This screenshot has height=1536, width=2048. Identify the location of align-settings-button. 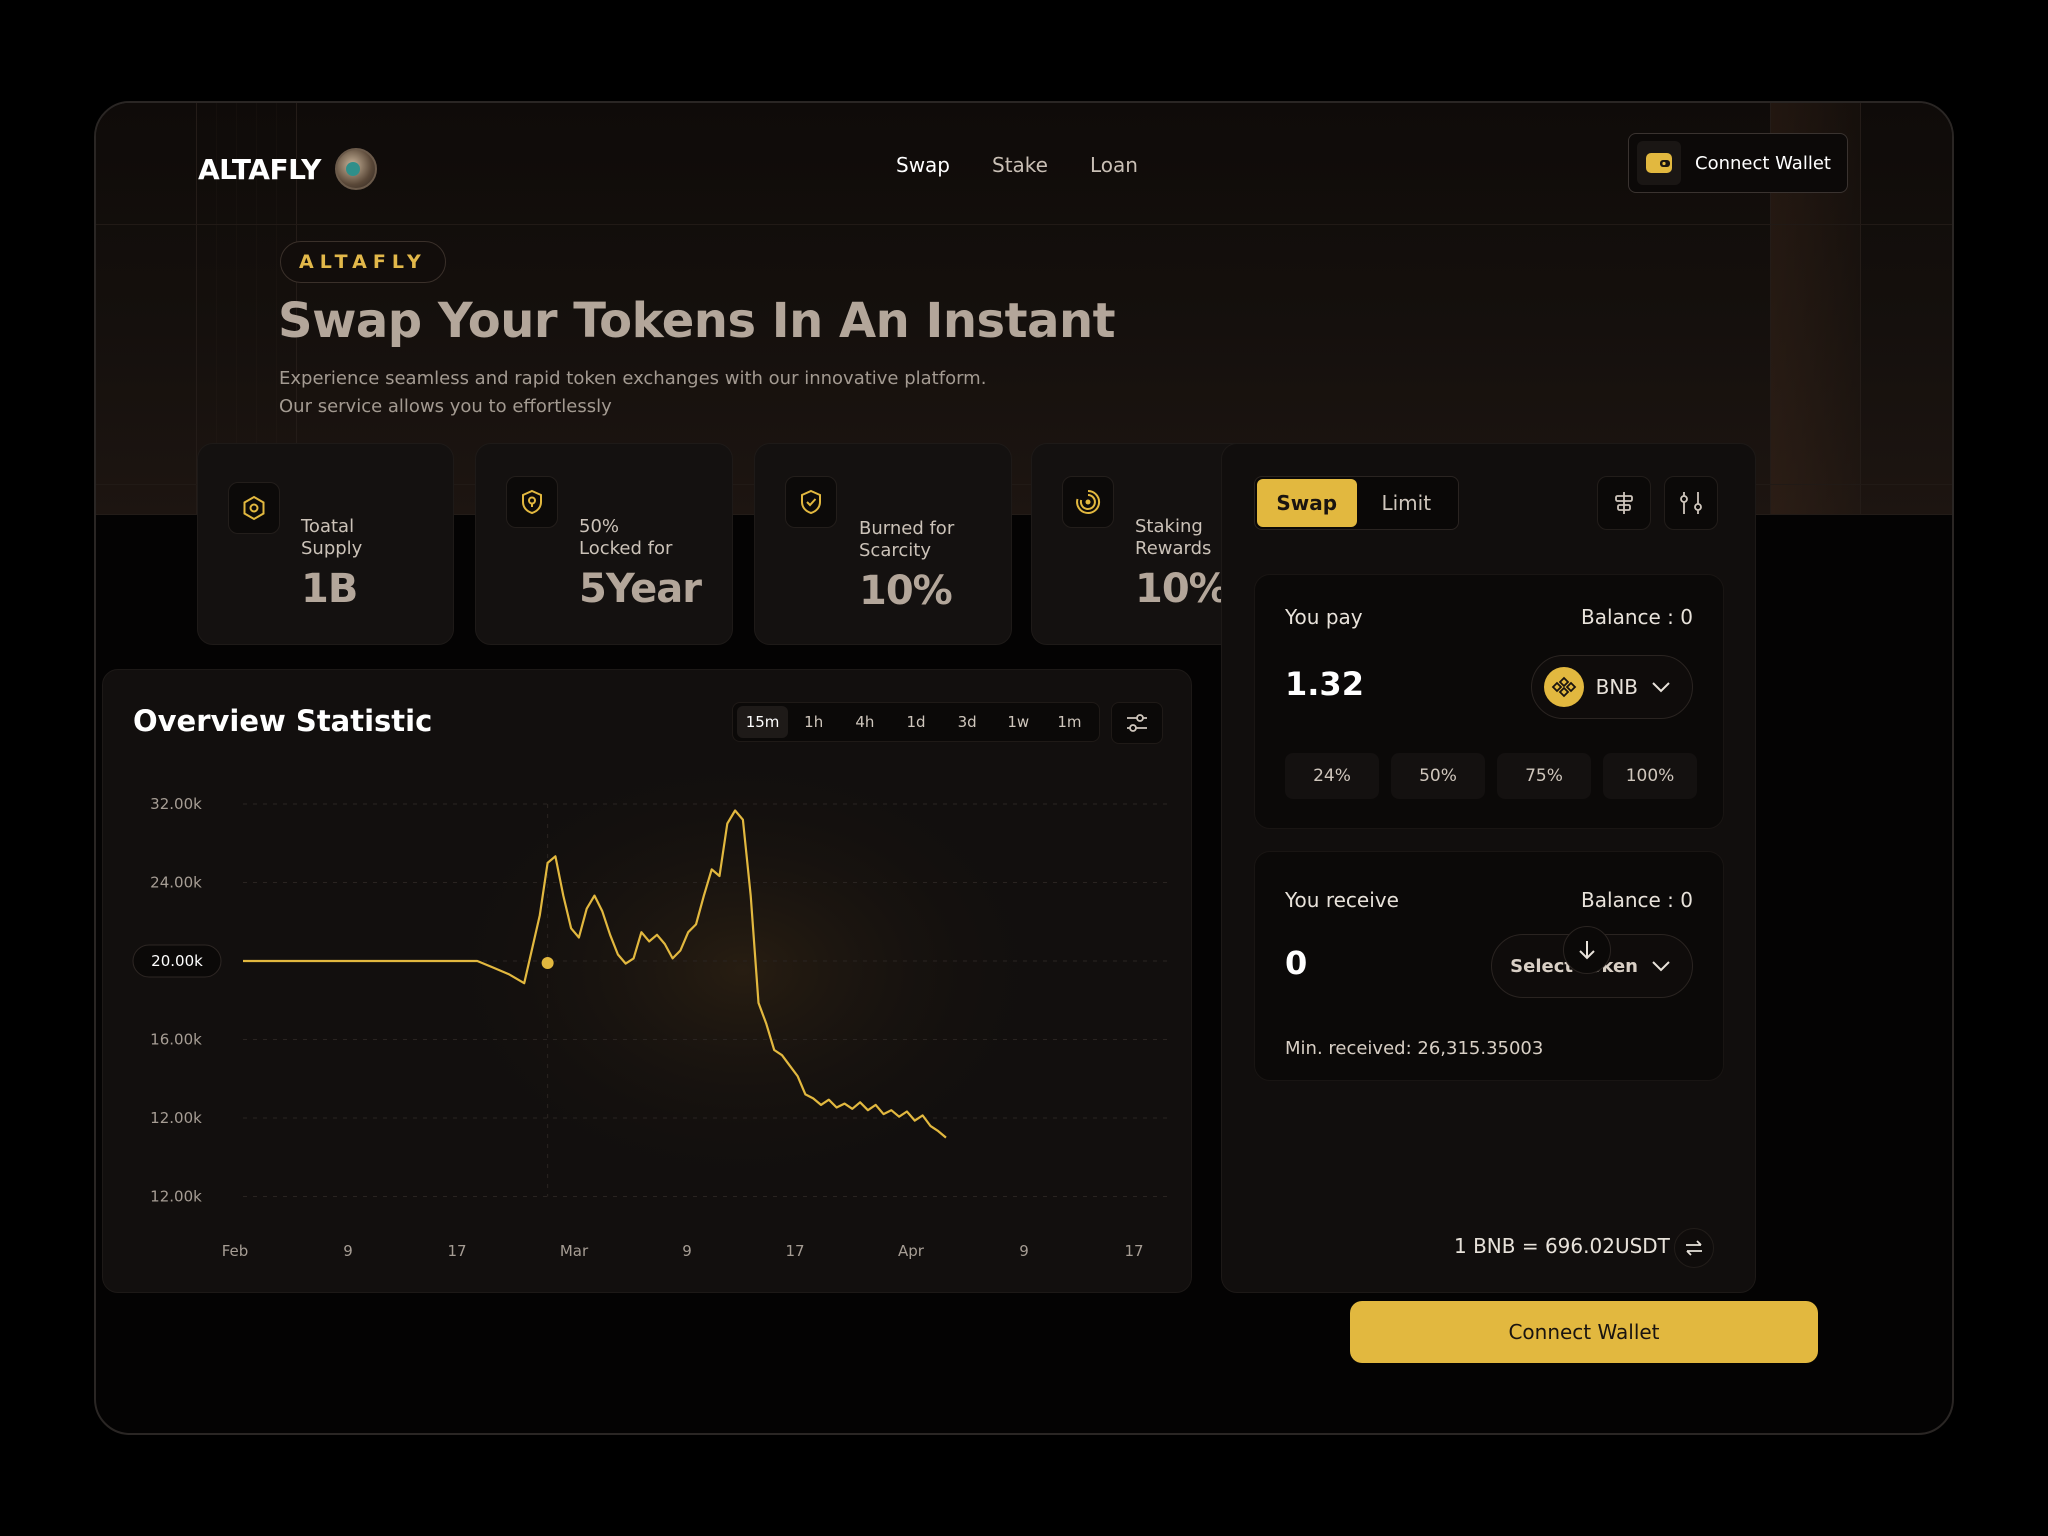
(1624, 503).